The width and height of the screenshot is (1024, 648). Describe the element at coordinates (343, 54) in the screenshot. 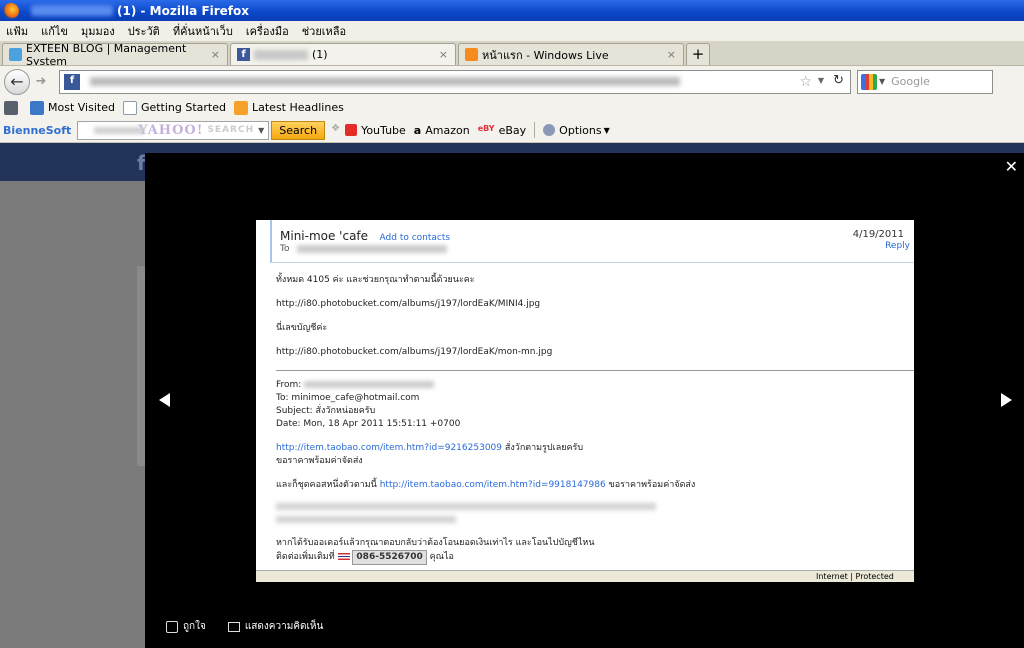

I see `tab-facebook: f (1) ×` at that location.